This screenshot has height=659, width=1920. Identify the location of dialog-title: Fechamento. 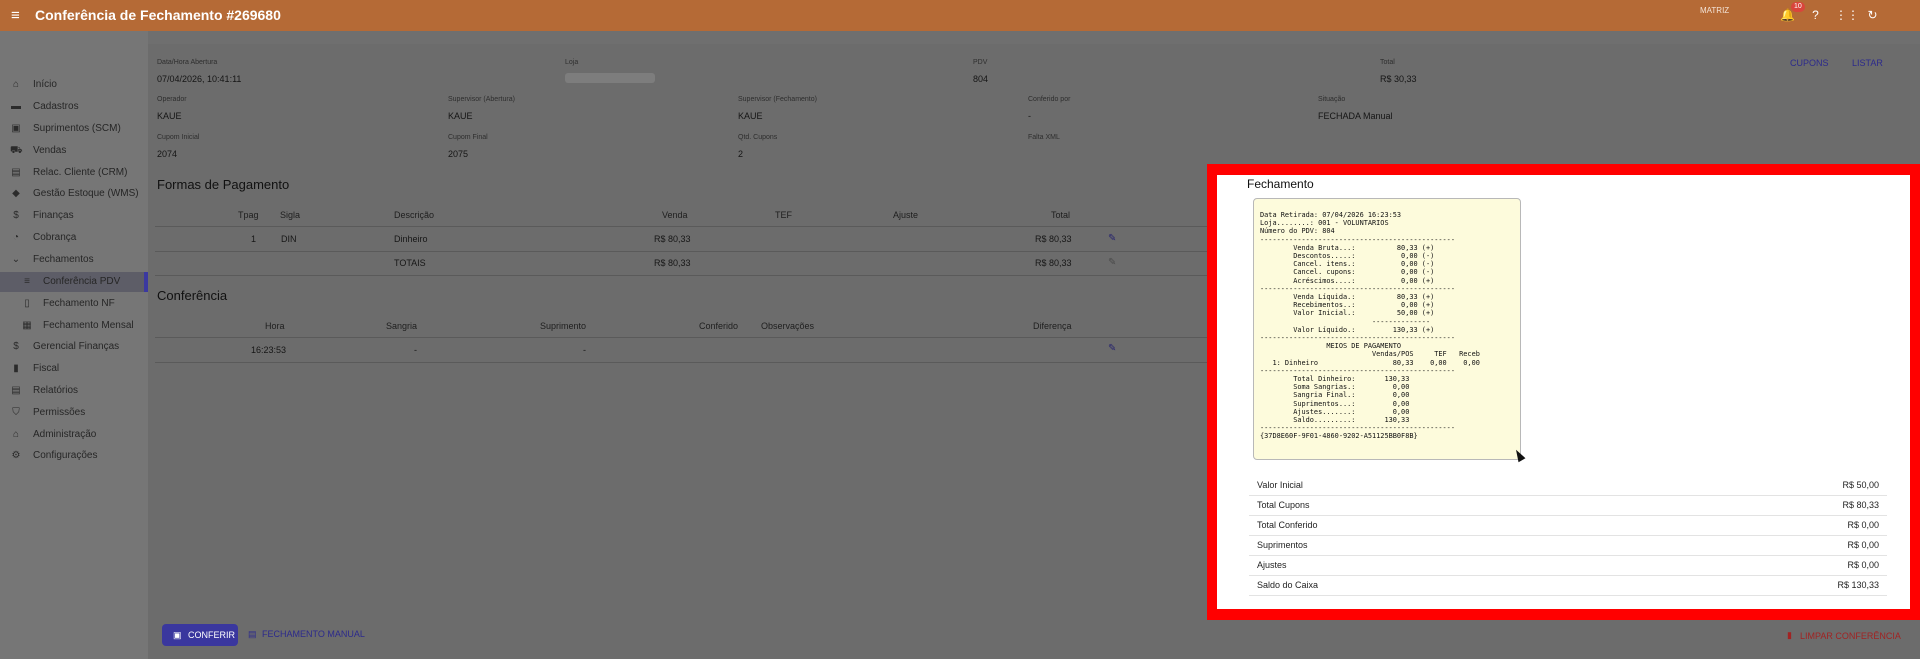
(1280, 184).